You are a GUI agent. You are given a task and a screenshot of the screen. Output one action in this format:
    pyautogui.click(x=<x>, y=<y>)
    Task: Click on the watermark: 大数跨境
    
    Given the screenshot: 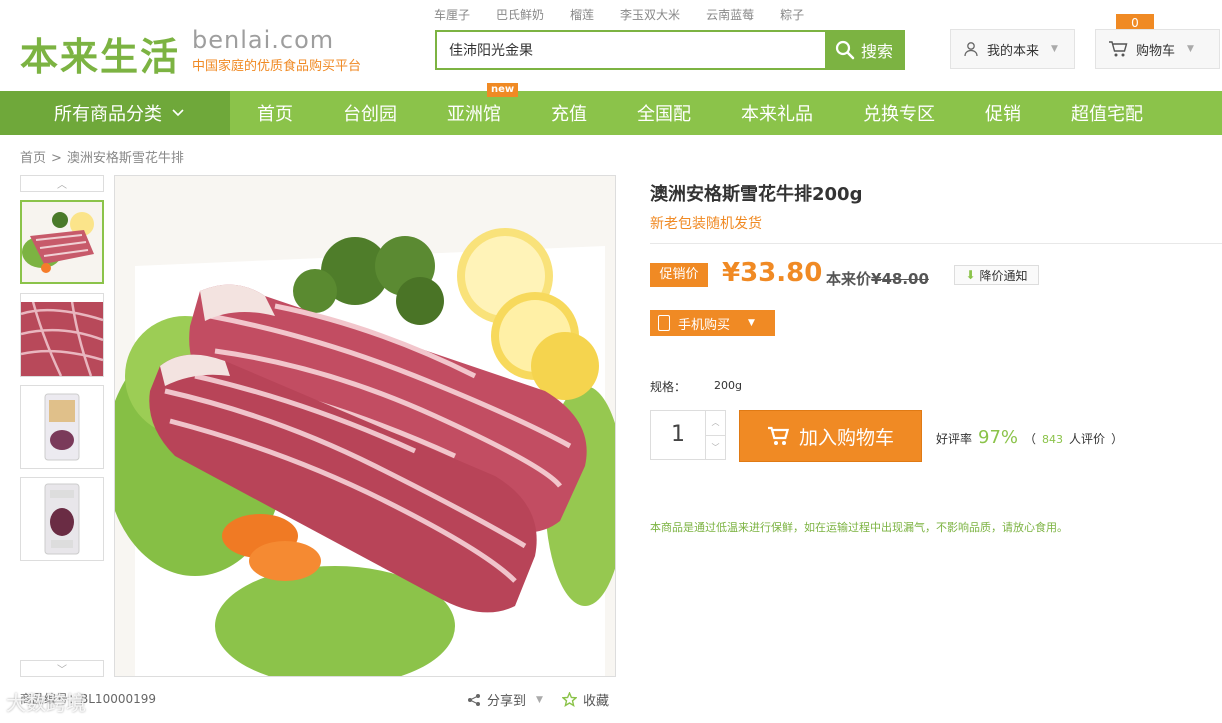 What is the action you would take?
    pyautogui.click(x=85, y=701)
    